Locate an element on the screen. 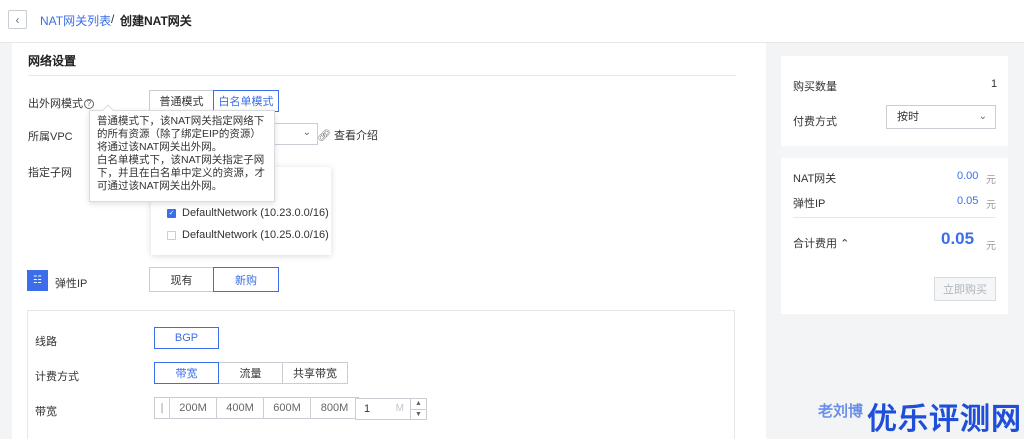  bandwidth-stepper: ▲ ▼ is located at coordinates (419, 409).